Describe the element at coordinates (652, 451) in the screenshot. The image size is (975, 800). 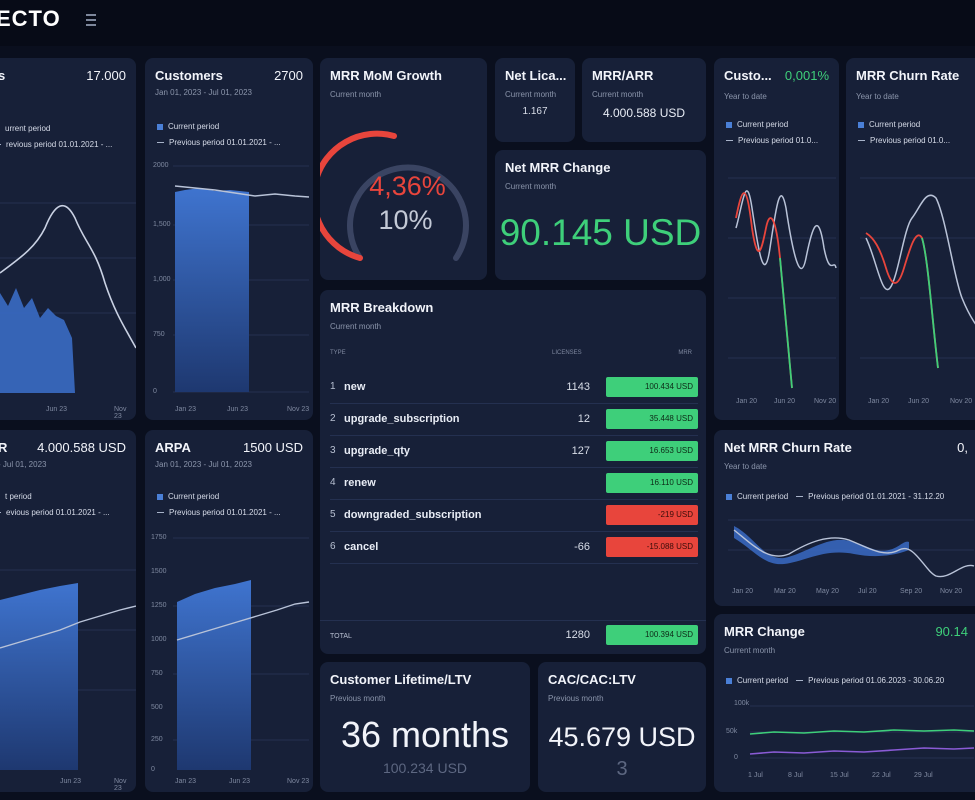
I see `mrr-bar: 16.653 USD` at that location.